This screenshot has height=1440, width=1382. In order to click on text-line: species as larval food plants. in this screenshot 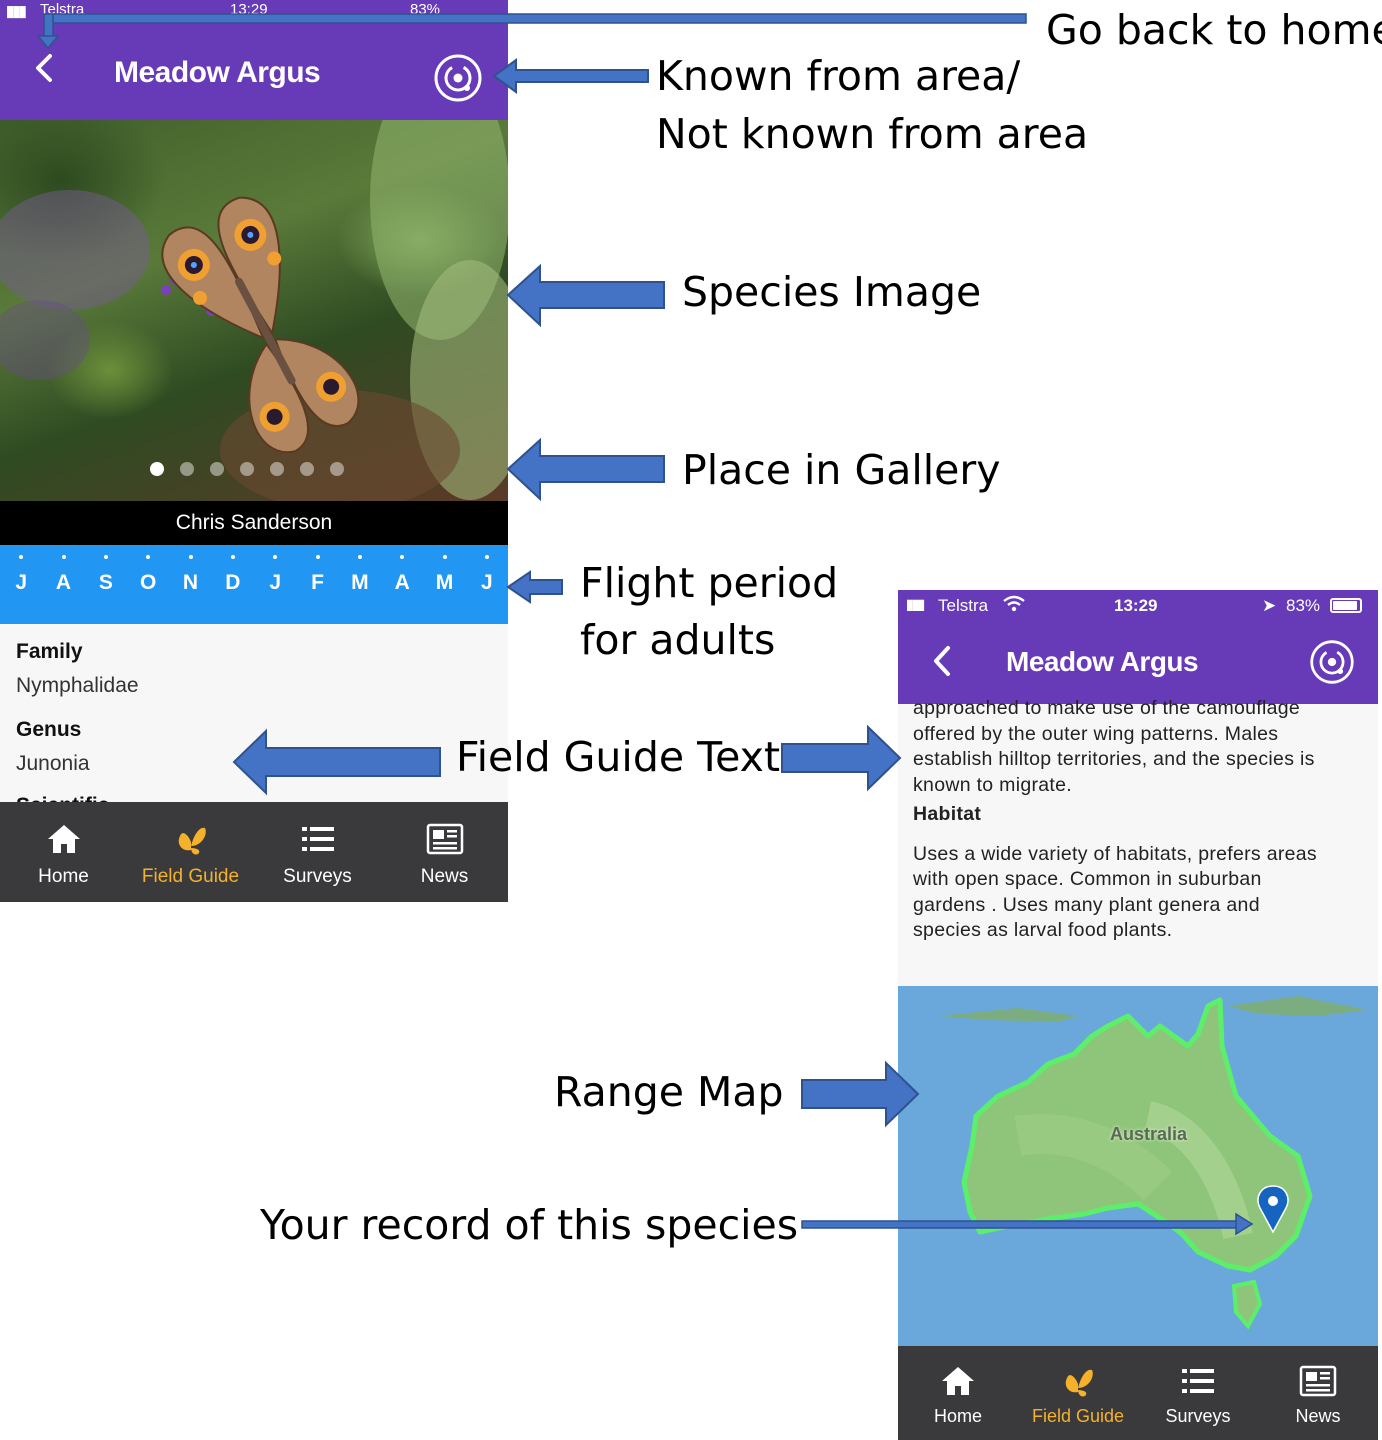, I will do `click(1043, 930)`.